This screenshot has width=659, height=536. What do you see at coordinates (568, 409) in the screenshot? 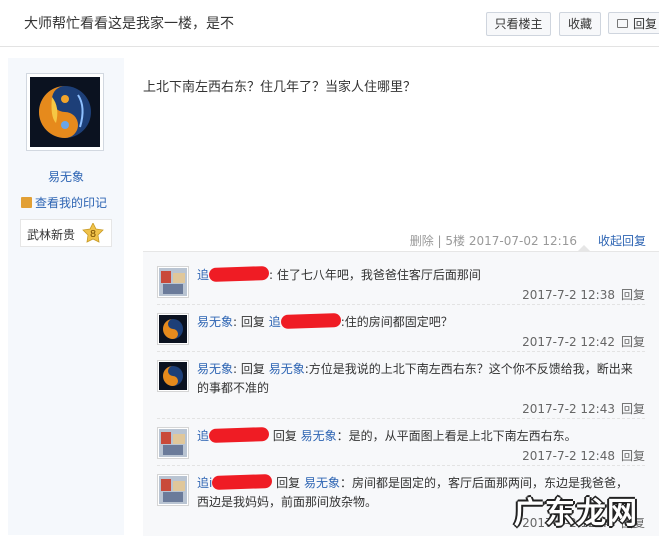
I see `comment-time: 2017-7-2 12:43` at bounding box center [568, 409].